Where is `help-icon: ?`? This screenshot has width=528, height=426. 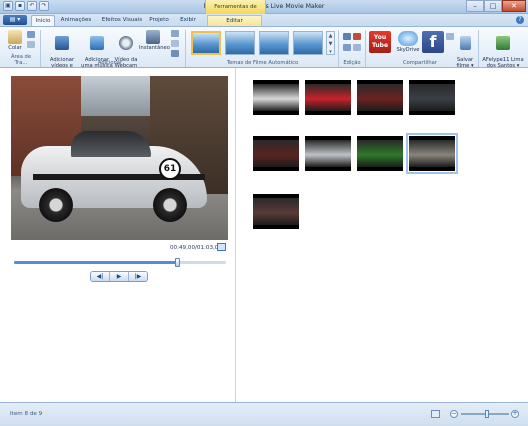 help-icon: ? is located at coordinates (520, 20).